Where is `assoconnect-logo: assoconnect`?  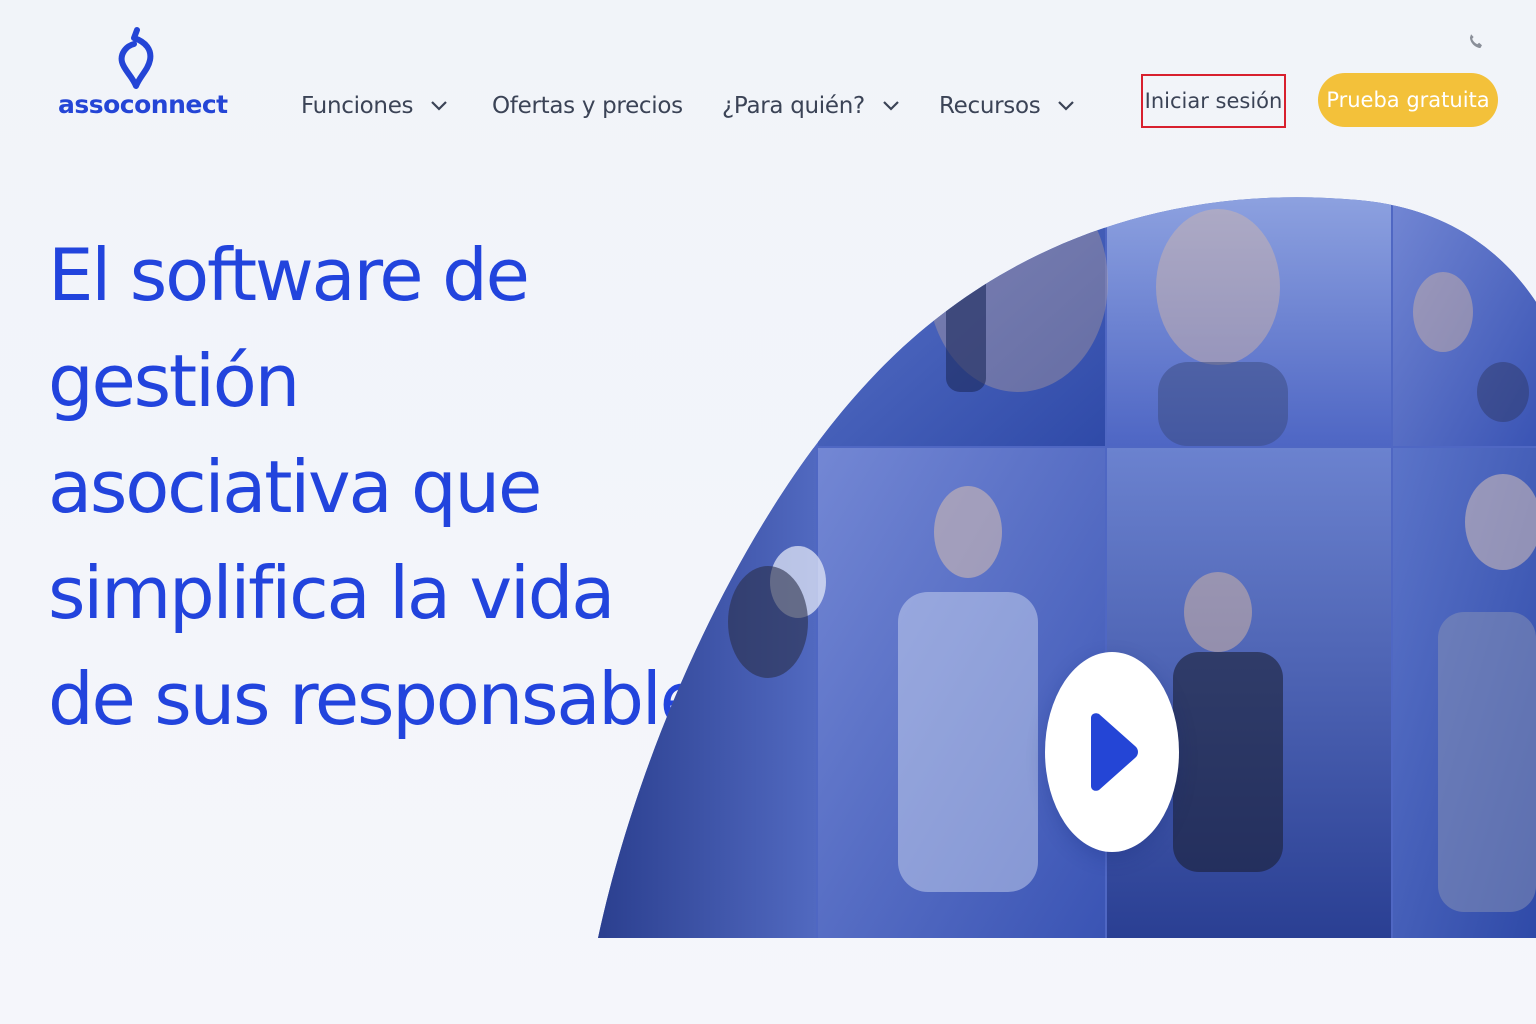 assoconnect-logo: assoconnect is located at coordinates (143, 76).